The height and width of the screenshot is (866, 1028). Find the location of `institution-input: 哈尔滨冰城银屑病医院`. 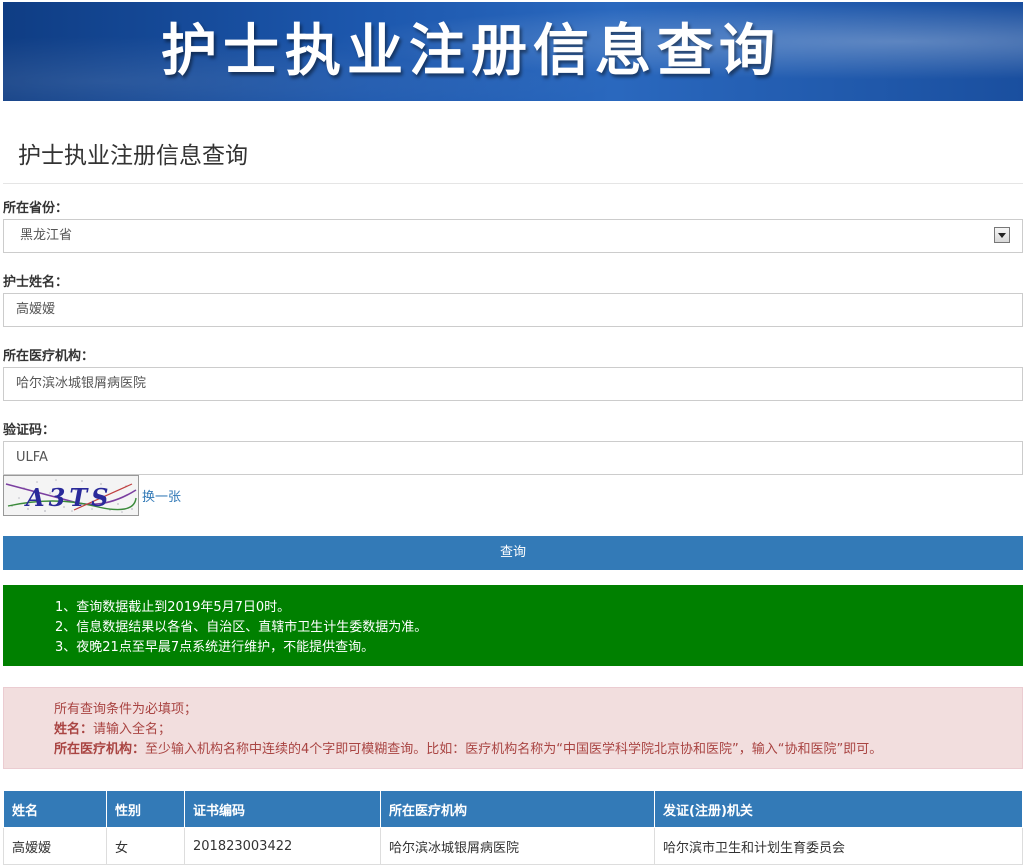

institution-input: 哈尔滨冰城银屑病医院 is located at coordinates (513, 384).